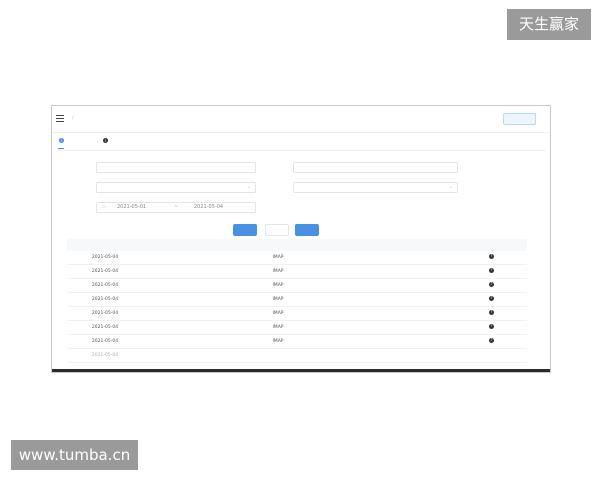 This screenshot has height=480, width=600. I want to click on mail-account-input, so click(176, 167).